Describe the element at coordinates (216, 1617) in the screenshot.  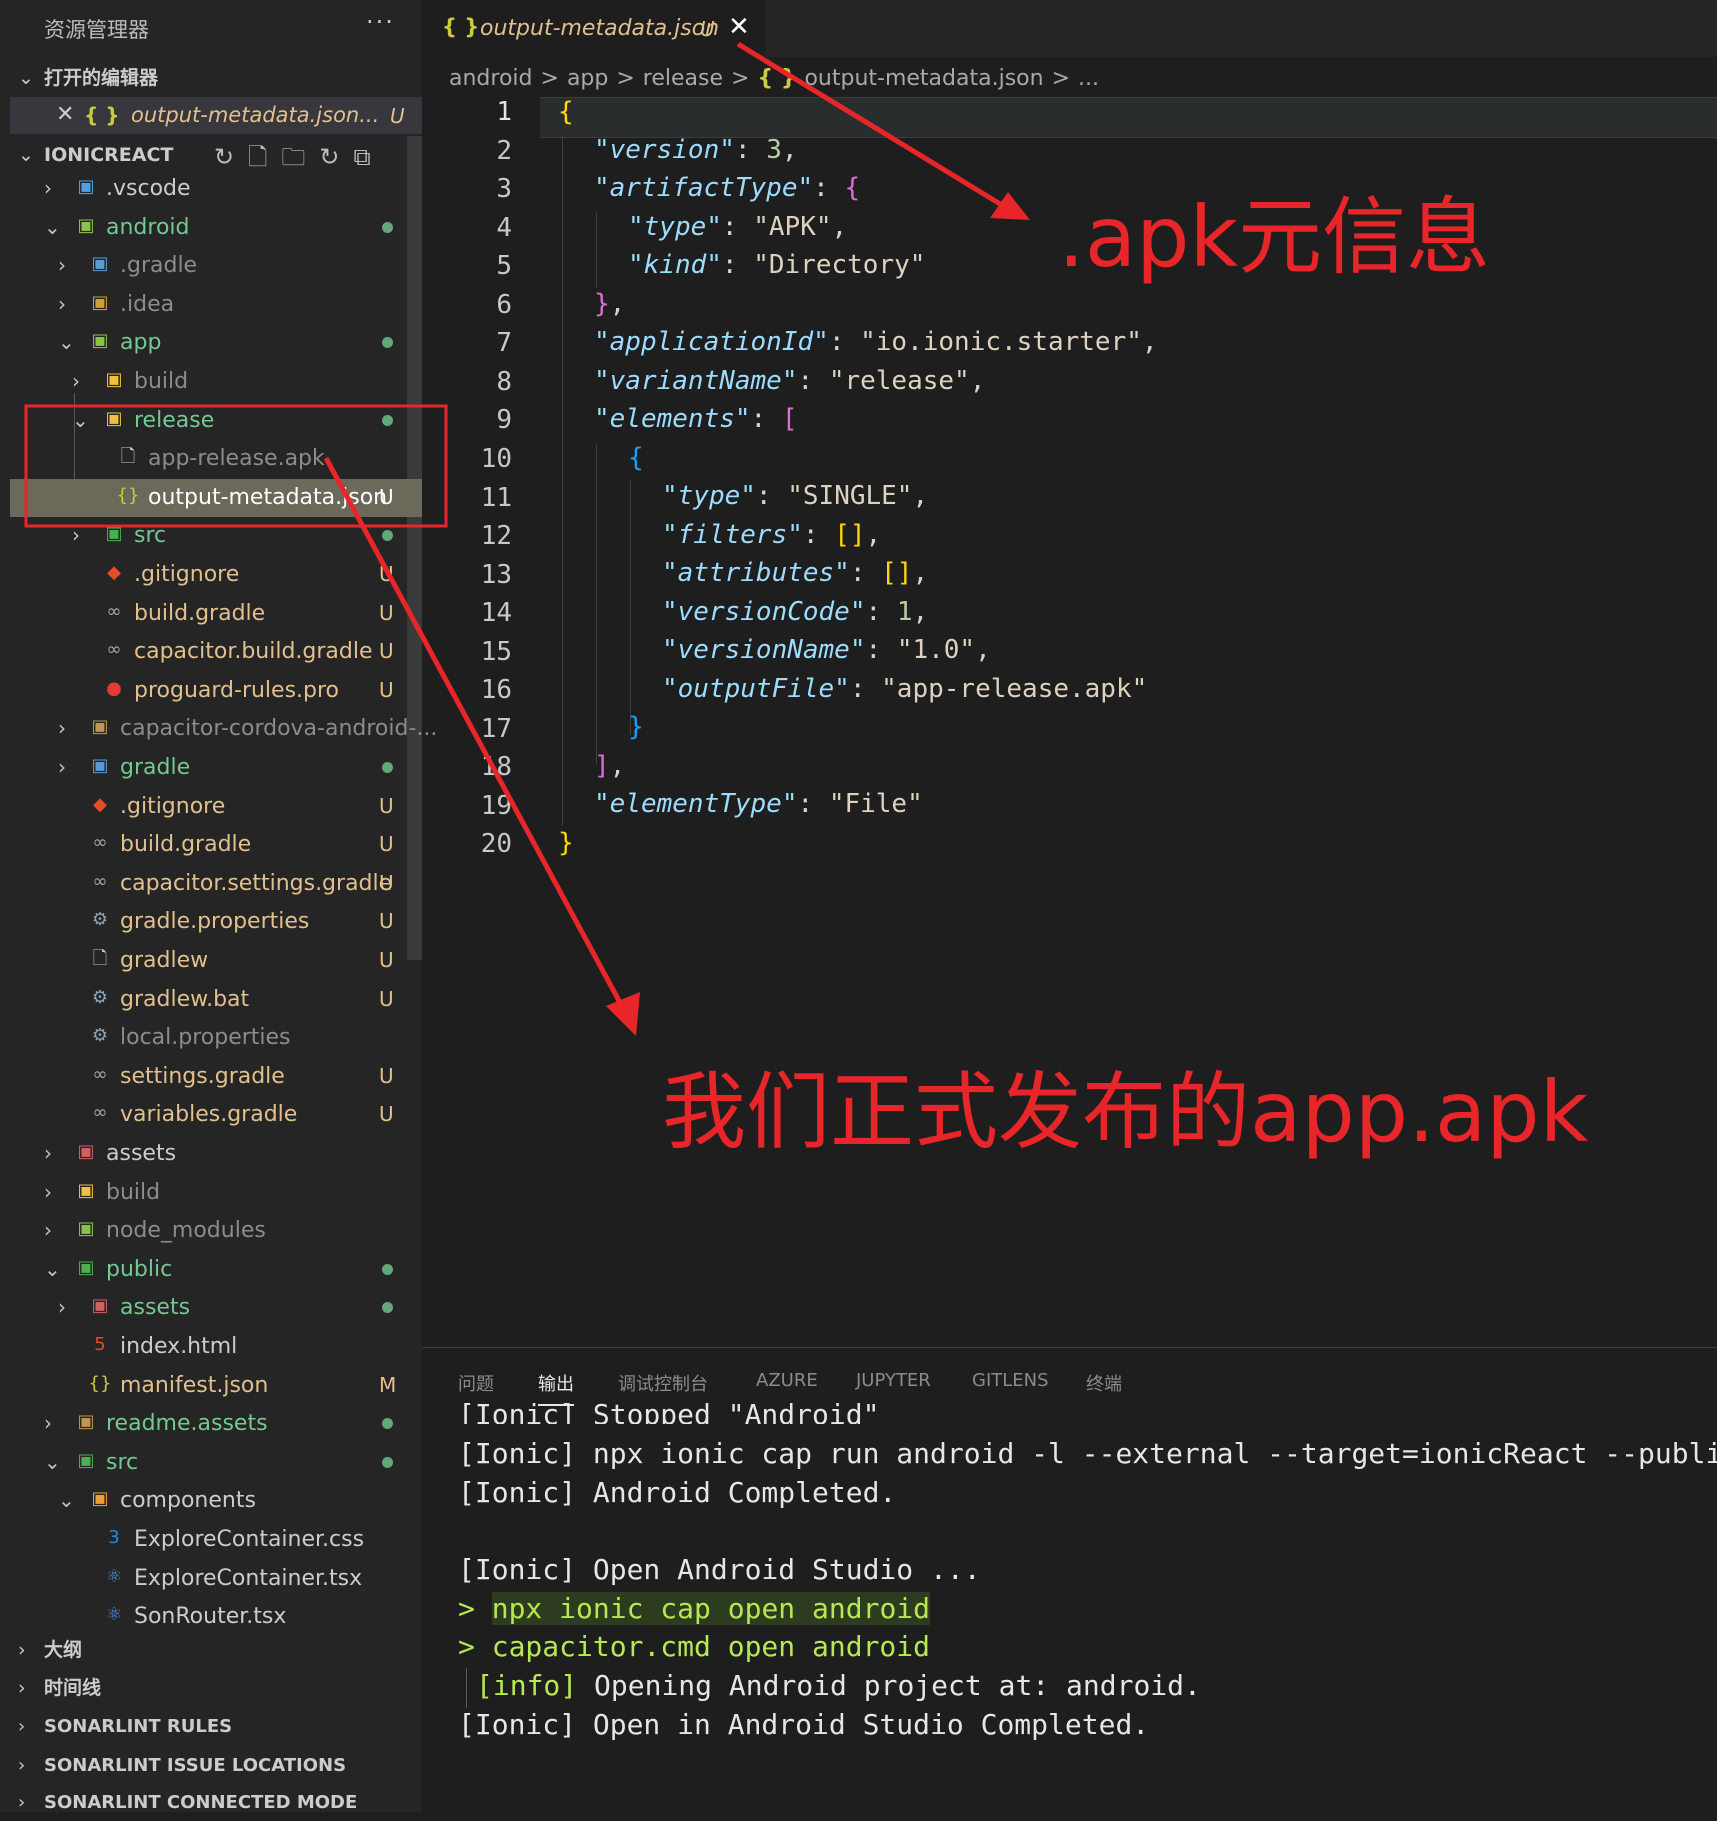
I see `tree-item: ⚛ SonRouter.tsx` at that location.